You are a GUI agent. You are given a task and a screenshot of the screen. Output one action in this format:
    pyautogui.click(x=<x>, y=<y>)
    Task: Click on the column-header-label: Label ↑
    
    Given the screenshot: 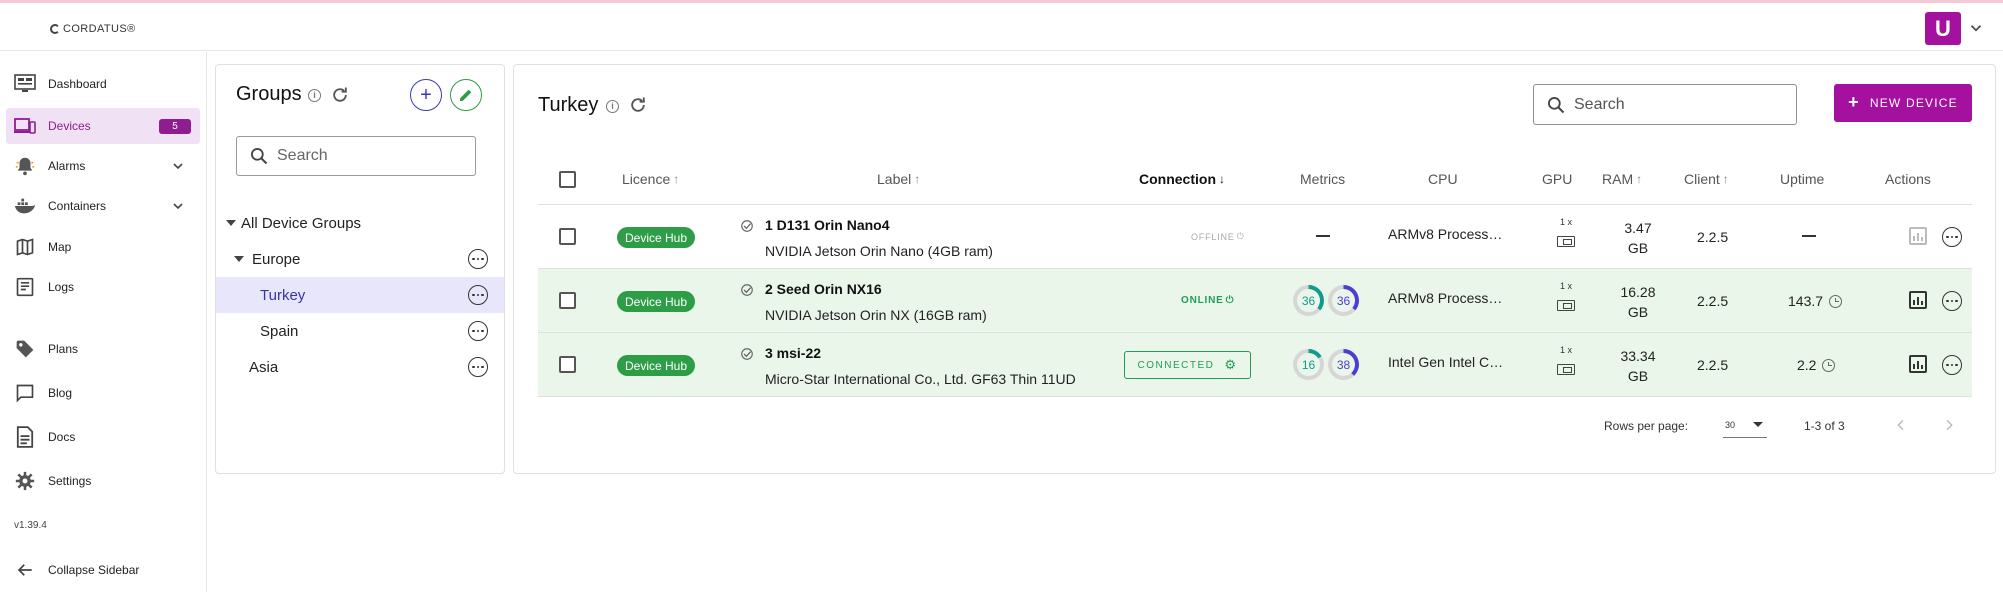 What is the action you would take?
    pyautogui.click(x=898, y=179)
    